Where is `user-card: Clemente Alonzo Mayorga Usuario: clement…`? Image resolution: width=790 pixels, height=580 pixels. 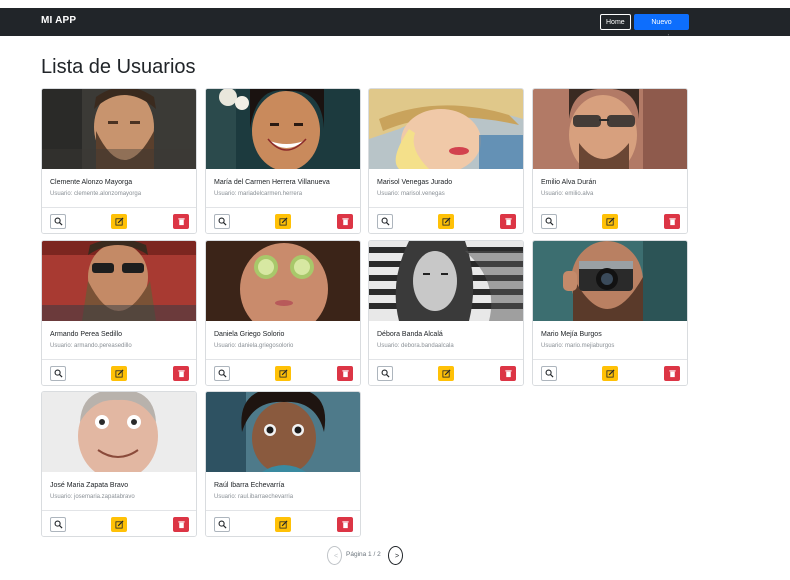
user-card: Clemente Alonzo Mayorga Usuario: clement… is located at coordinates (119, 161).